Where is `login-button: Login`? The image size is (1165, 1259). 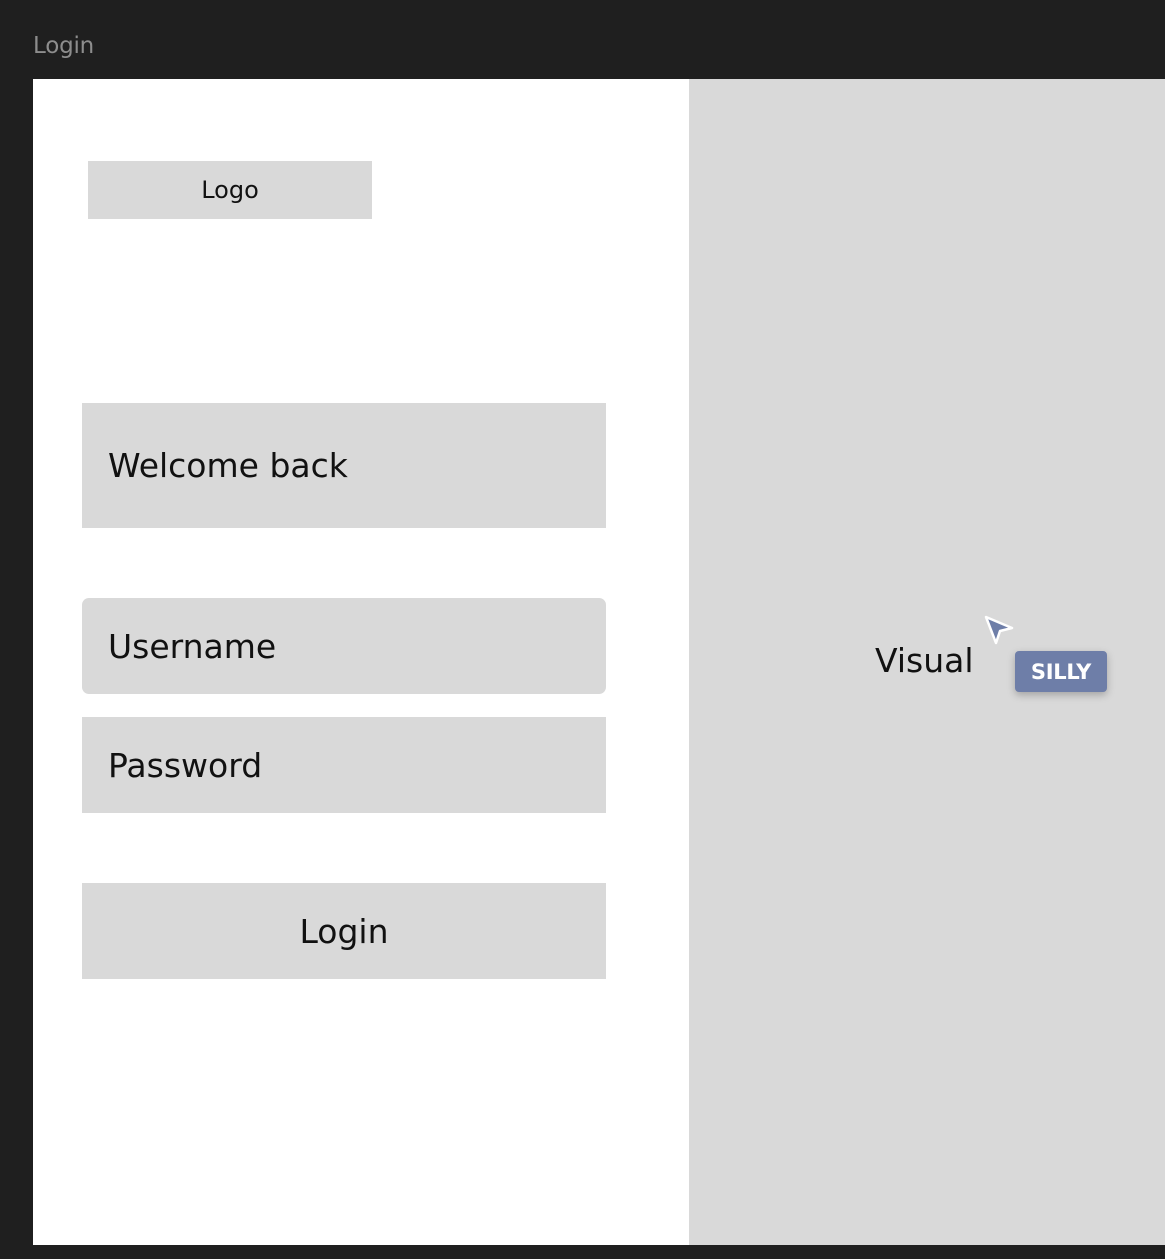 login-button: Login is located at coordinates (344, 931).